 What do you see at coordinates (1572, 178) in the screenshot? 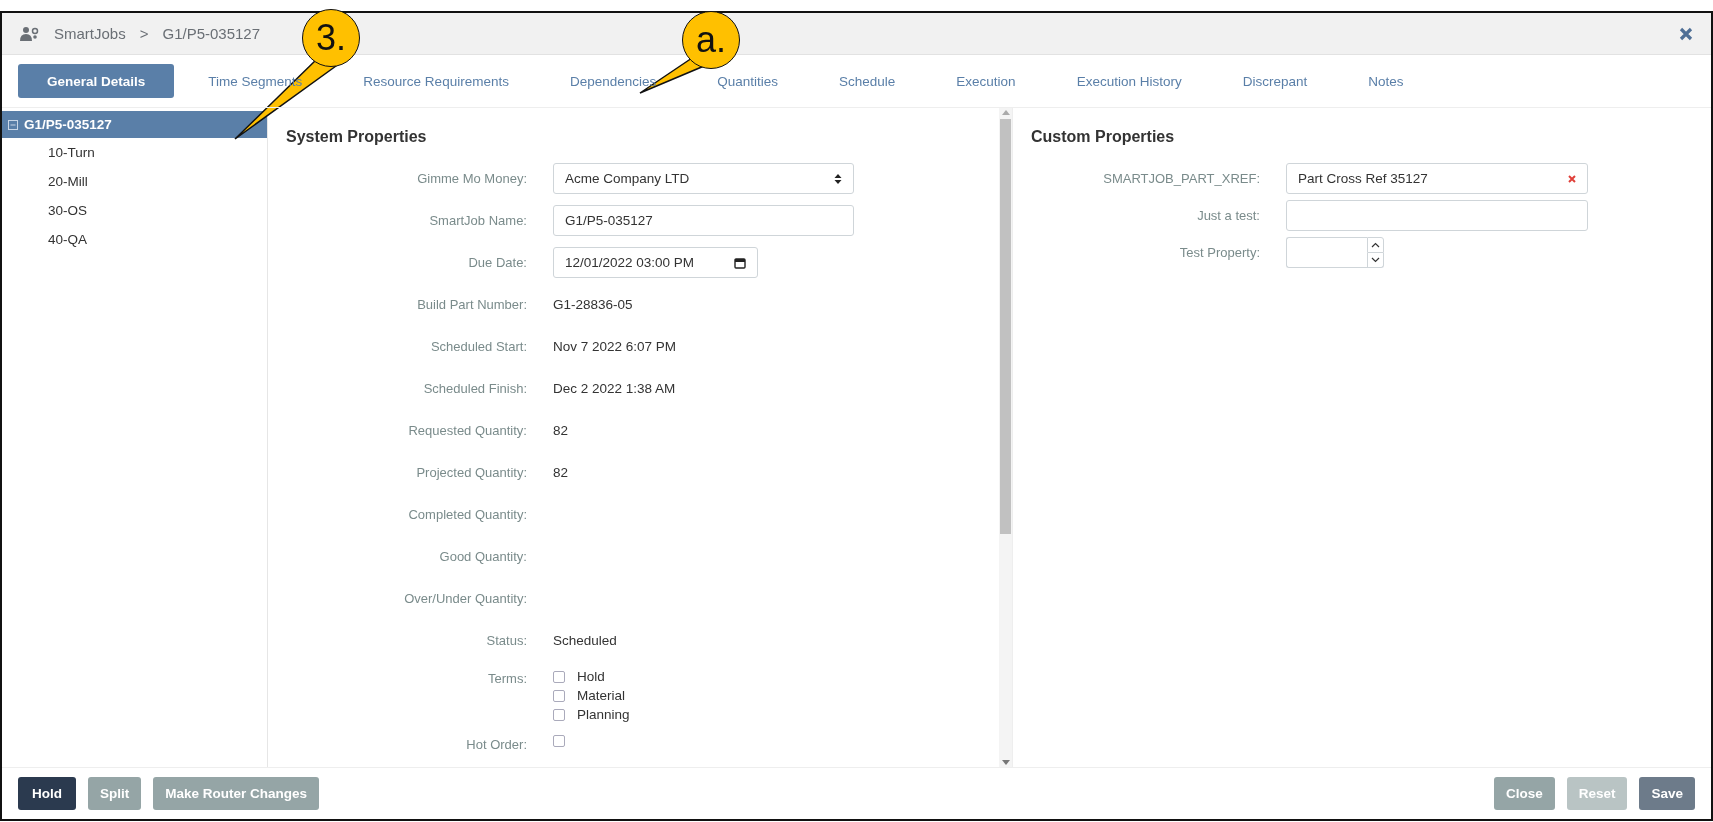
I see `clear-icon` at bounding box center [1572, 178].